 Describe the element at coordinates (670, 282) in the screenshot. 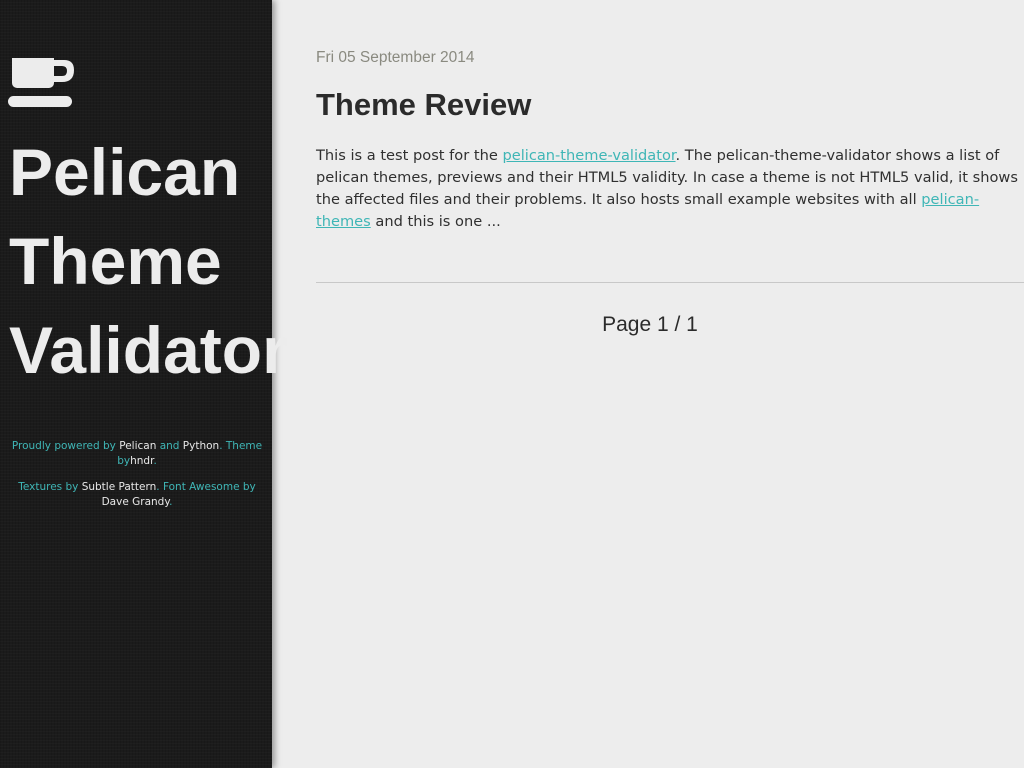

I see `divider` at that location.